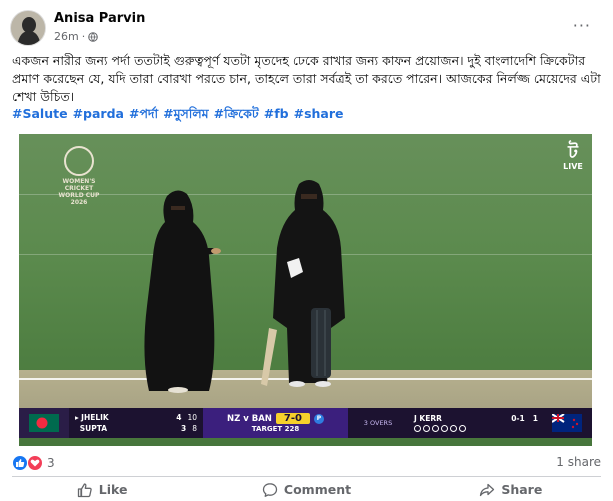  What do you see at coordinates (99, 18) in the screenshot?
I see `author-name: Anisa Parvin` at bounding box center [99, 18].